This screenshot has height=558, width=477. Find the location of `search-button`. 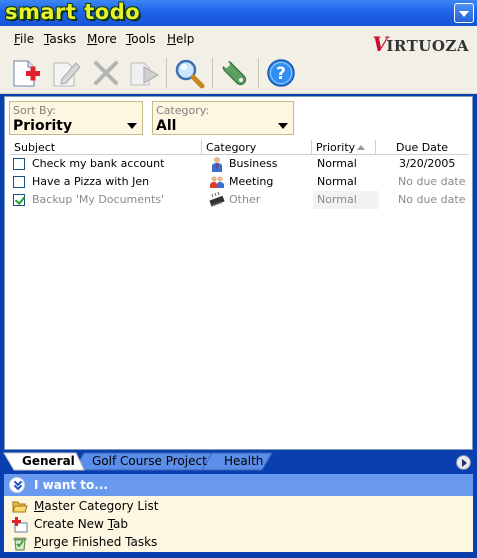

search-button is located at coordinates (189, 73).